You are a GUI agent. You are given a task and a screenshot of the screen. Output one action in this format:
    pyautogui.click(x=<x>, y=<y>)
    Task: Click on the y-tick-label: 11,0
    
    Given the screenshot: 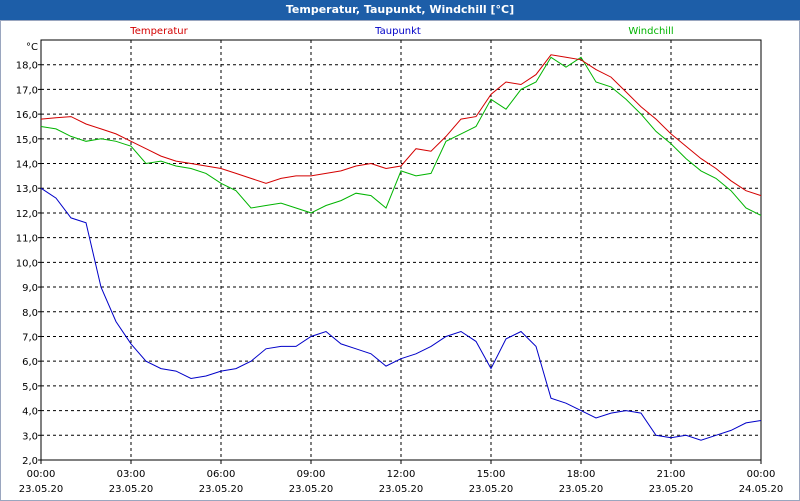 What is the action you would take?
    pyautogui.click(x=27, y=239)
    